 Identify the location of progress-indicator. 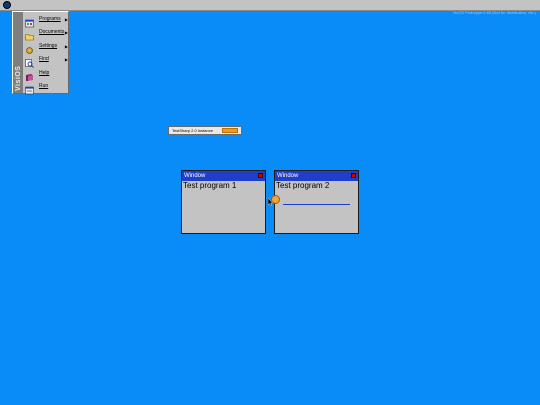
(230, 130).